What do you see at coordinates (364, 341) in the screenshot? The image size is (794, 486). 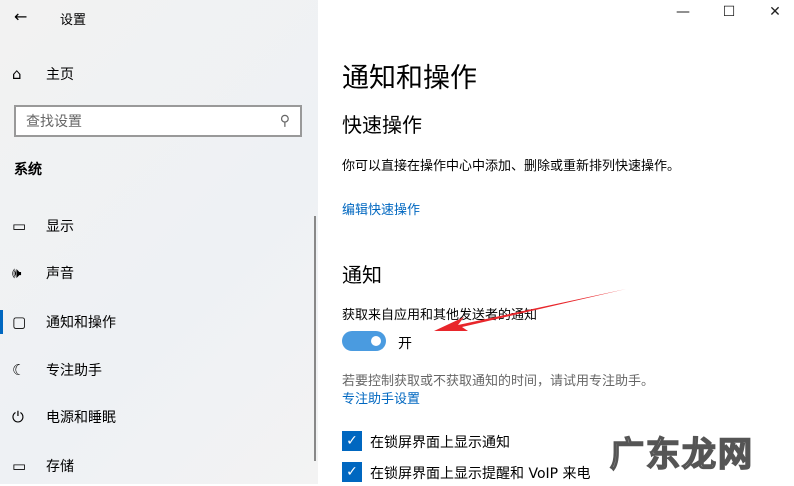 I see `notifications-toggle` at bounding box center [364, 341].